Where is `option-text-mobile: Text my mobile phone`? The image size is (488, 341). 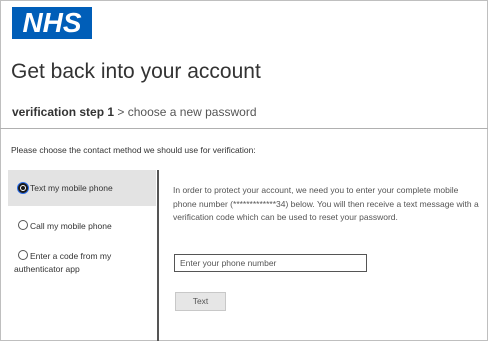
option-text-mobile: Text my mobile phone is located at coordinates (82, 188).